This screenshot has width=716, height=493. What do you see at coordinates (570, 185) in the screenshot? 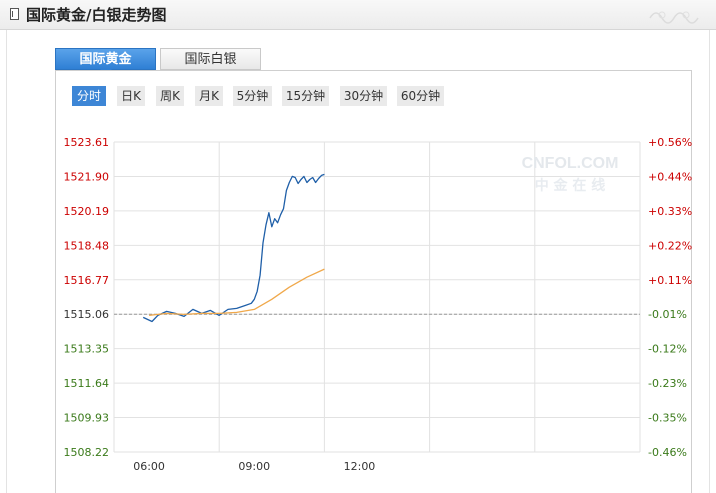
I see `watermark-cn: 中 金 在 线` at bounding box center [570, 185].